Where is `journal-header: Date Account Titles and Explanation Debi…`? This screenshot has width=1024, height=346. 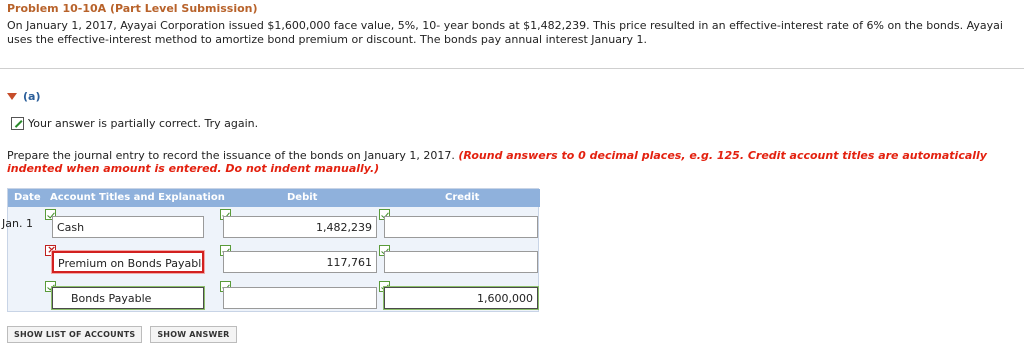 journal-header: Date Account Titles and Explanation Debi… is located at coordinates (274, 198).